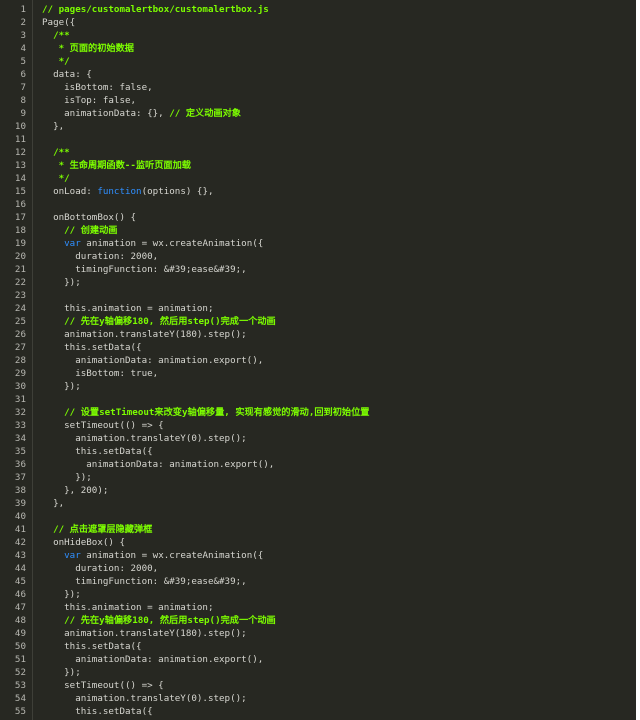 Image resolution: width=640 pixels, height=720 pixels. Describe the element at coordinates (23, 113) in the screenshot. I see `line-number: 9` at that location.